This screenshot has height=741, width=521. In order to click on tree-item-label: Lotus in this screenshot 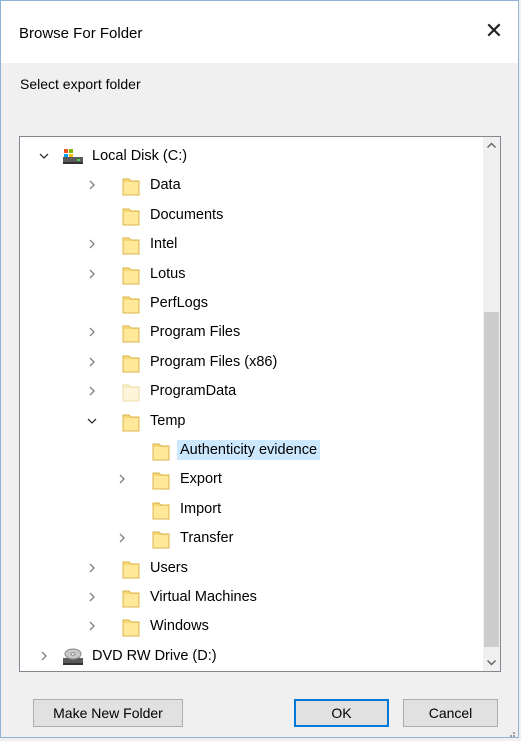, I will do `click(168, 273)`.